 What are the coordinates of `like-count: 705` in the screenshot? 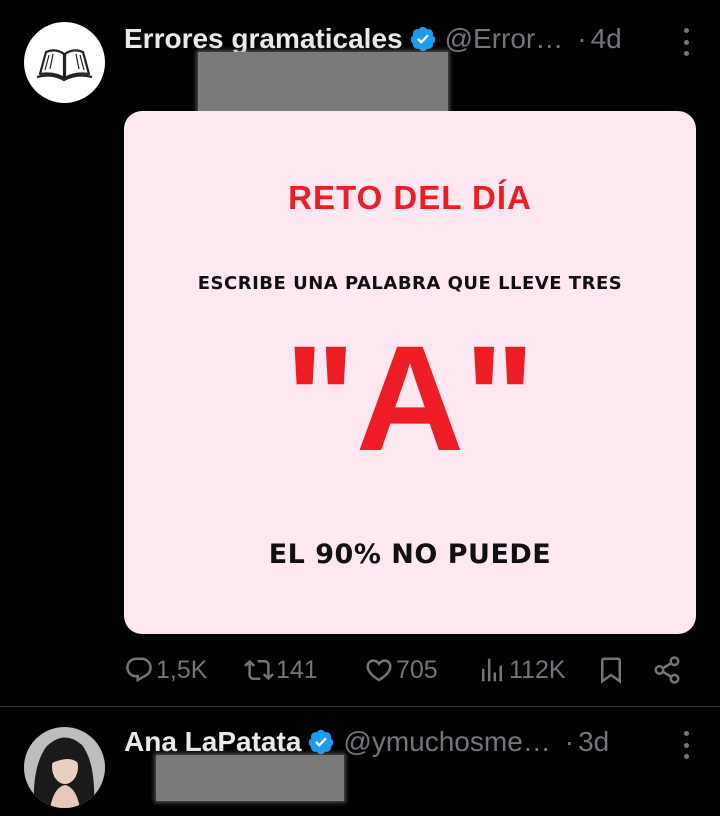 It's located at (417, 669).